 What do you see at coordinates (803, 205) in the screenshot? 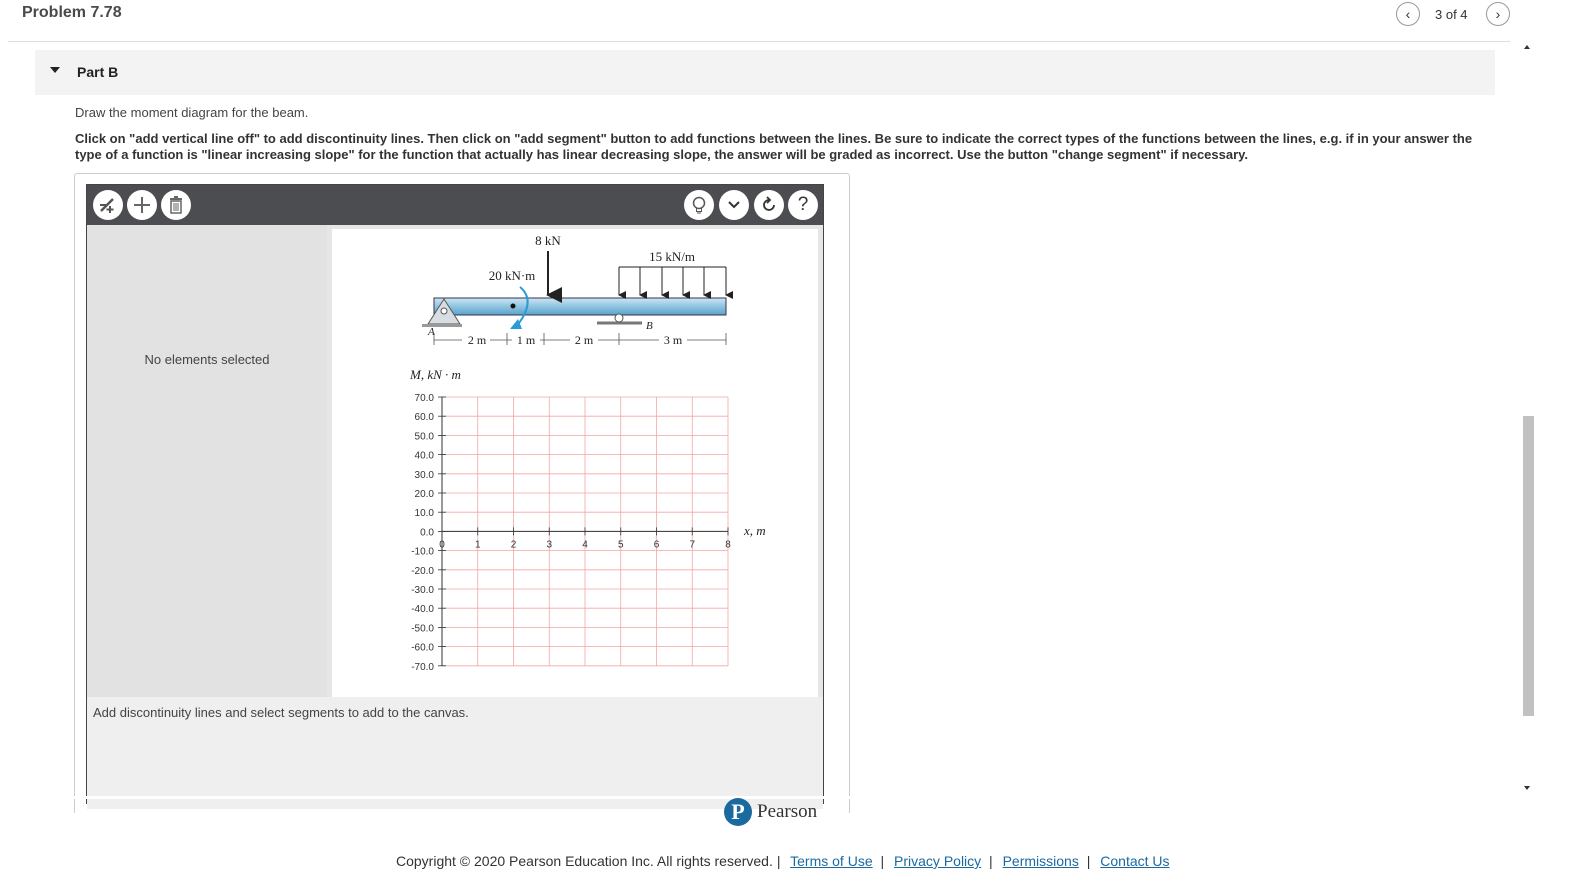
I see `help-icon: ?` at bounding box center [803, 205].